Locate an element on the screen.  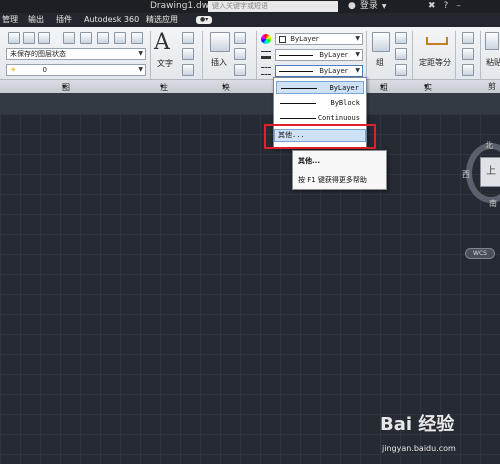
title-bar: Drawing1.dwg 键入关键字或短语 ● 登录 ▼ ✖ ? – is located at coordinates (250, 6).